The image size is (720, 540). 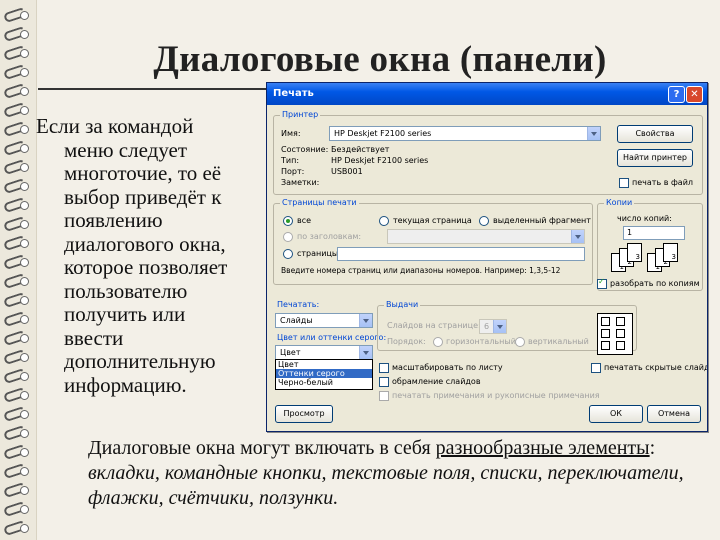 What do you see at coordinates (115, 126) in the screenshot?
I see `left-line: Если за командой` at bounding box center [115, 126].